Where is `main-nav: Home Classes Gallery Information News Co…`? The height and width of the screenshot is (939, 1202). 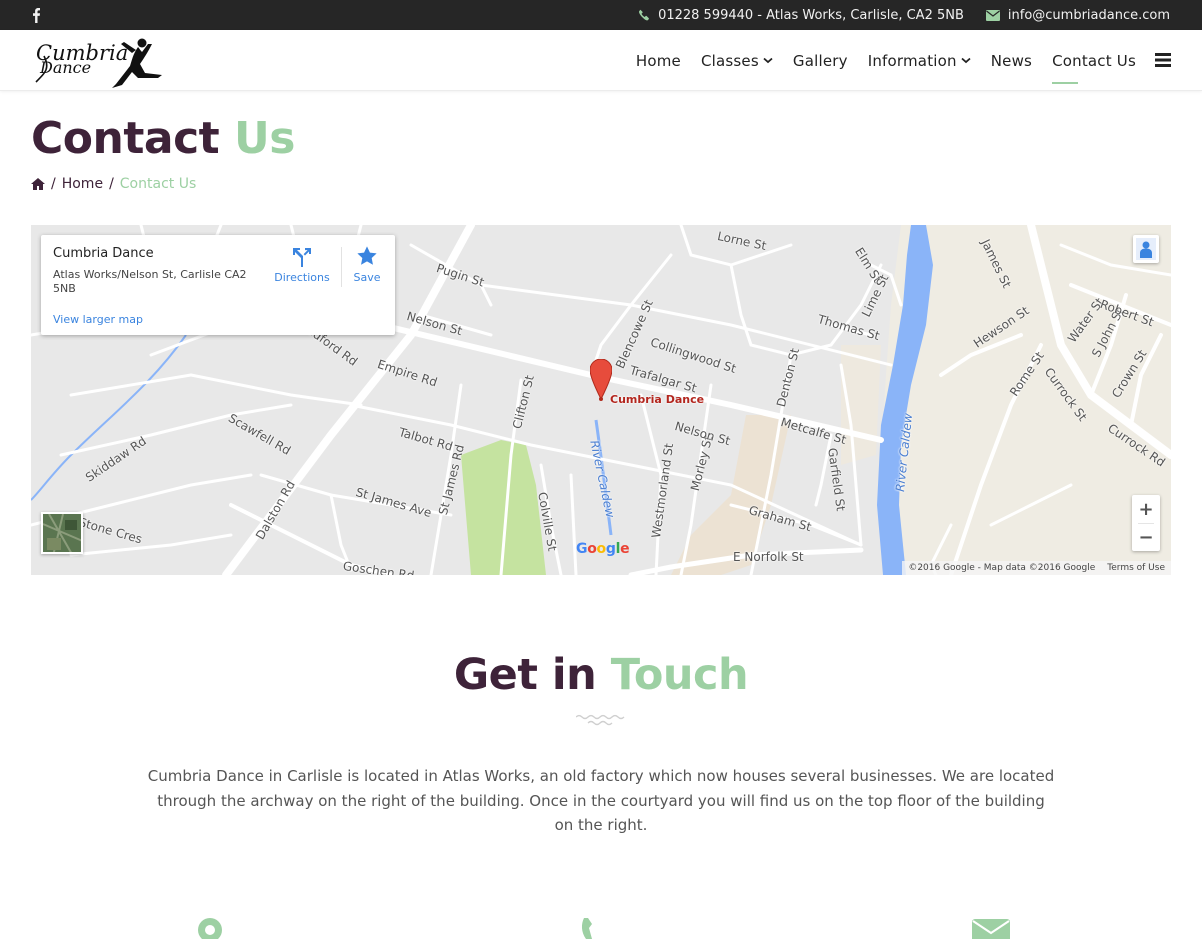 main-nav: Home Classes Gallery Information News Co… is located at coordinates (886, 60).